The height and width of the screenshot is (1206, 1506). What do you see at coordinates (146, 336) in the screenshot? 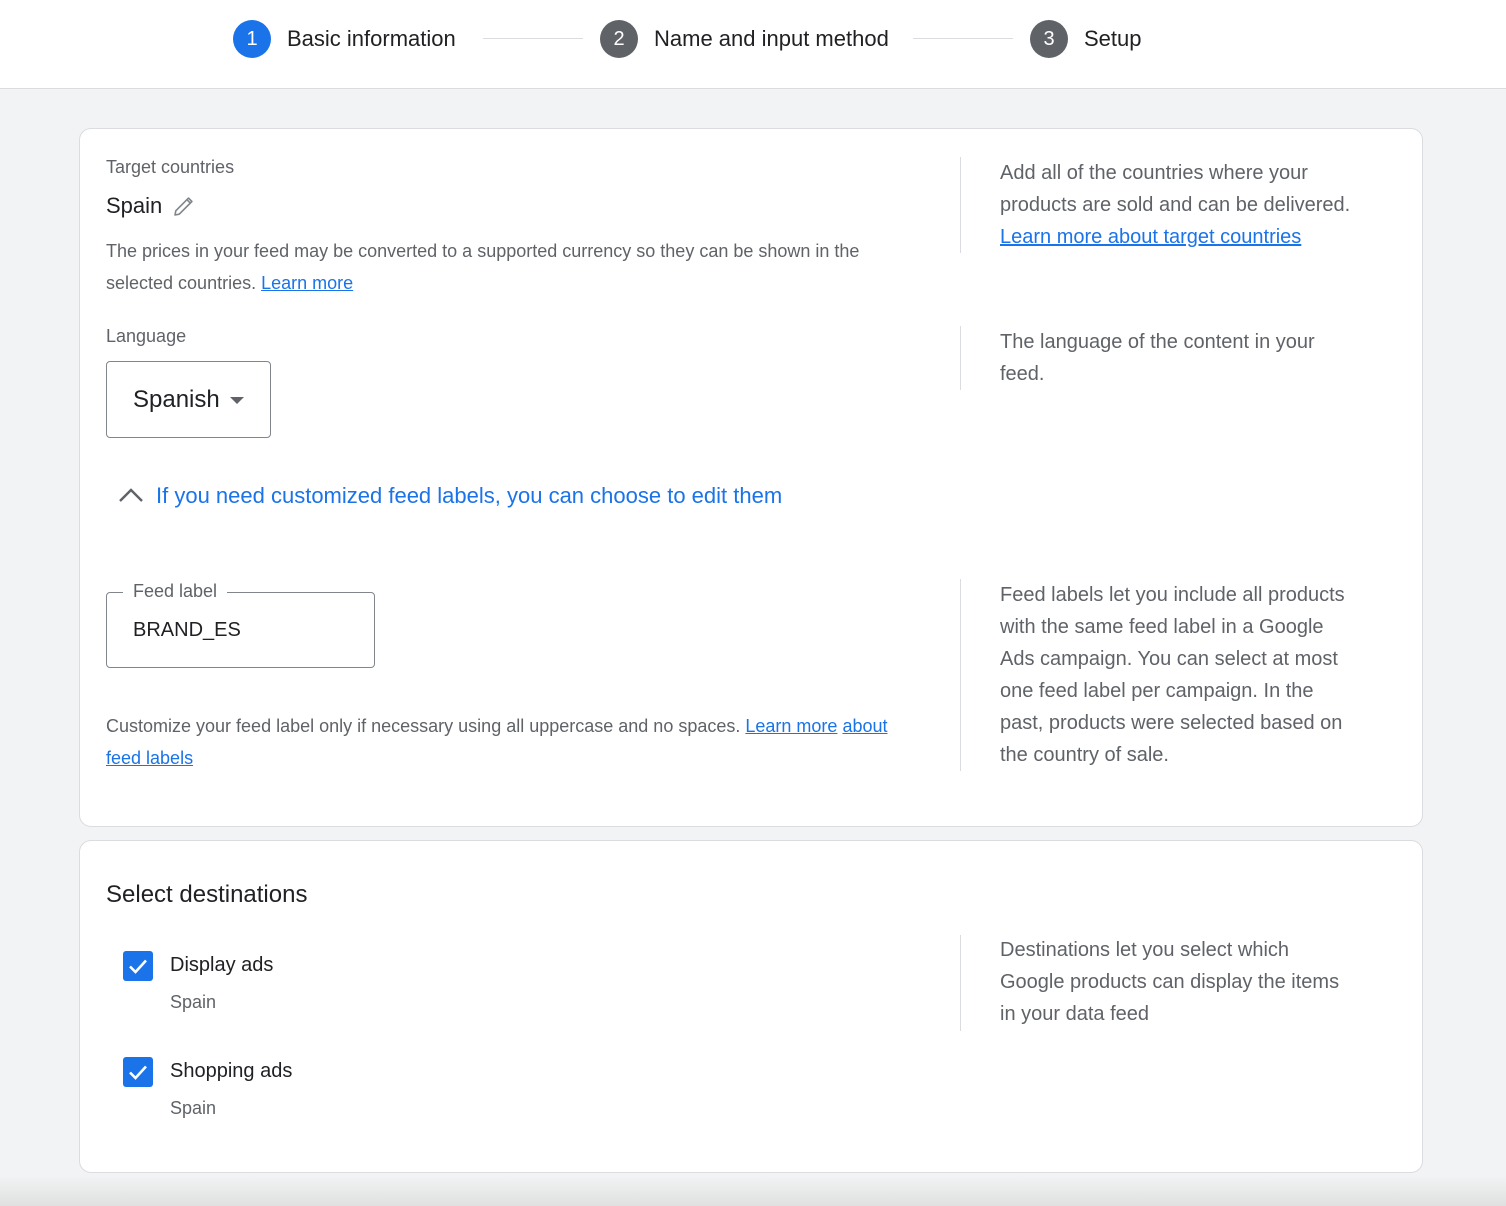
I see `language-label: Language` at bounding box center [146, 336].